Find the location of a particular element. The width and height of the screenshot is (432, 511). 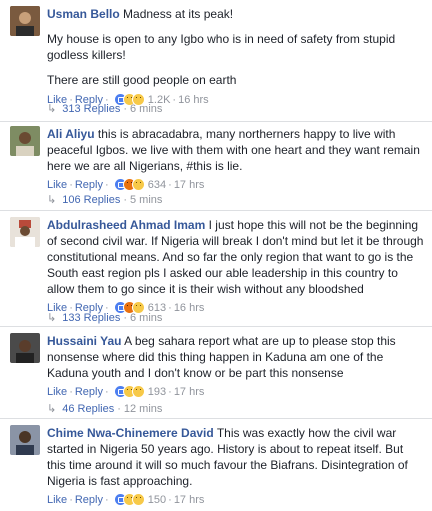

replies-link: ↳ 106 Replies · 5 mins is located at coordinates (104, 200).